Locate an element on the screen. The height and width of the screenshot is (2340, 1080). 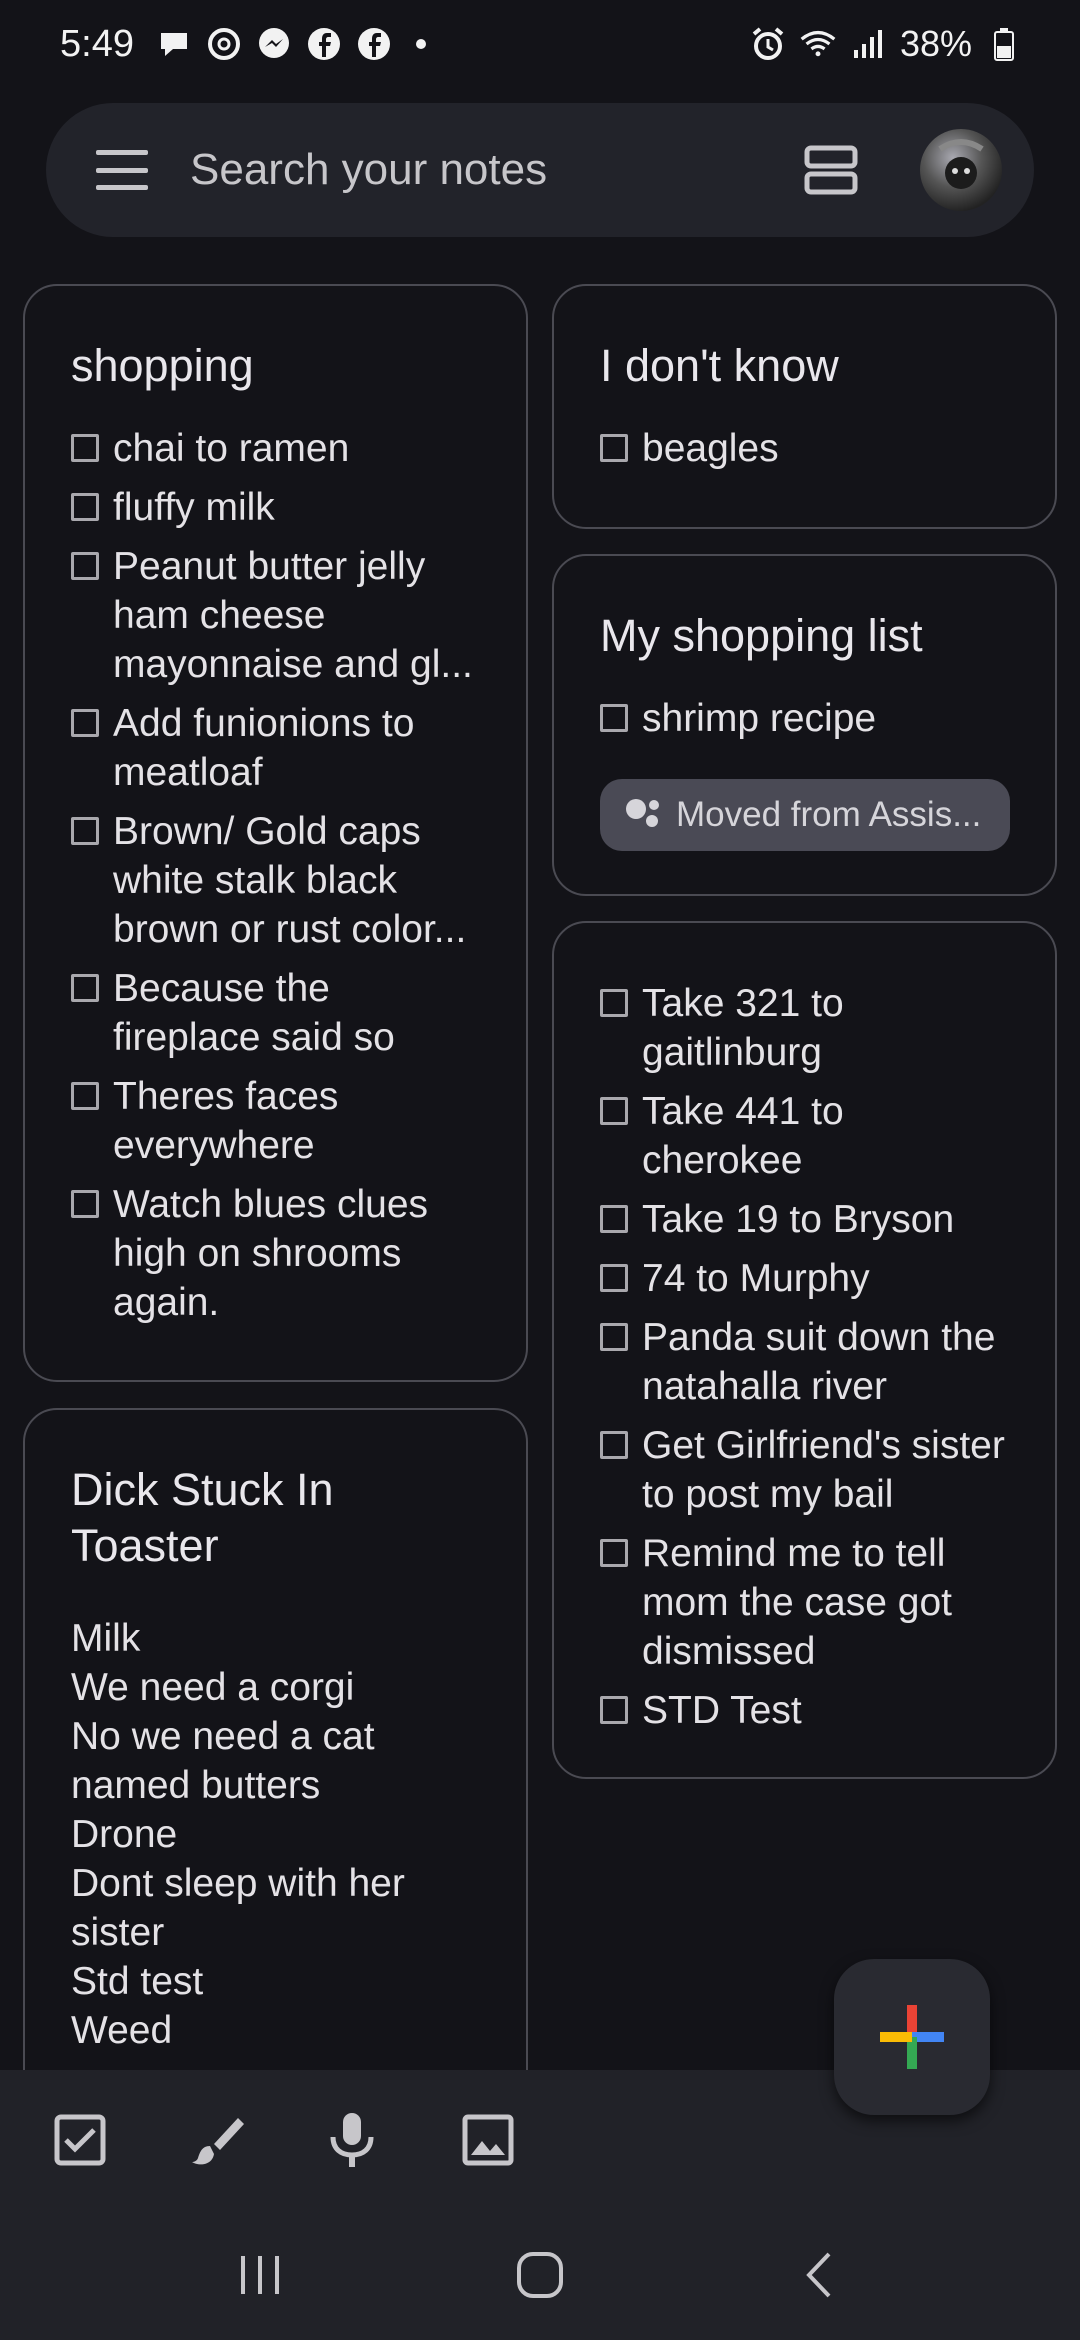
list-item-text: 74 to Murphy is located at coordinates (756, 1278).